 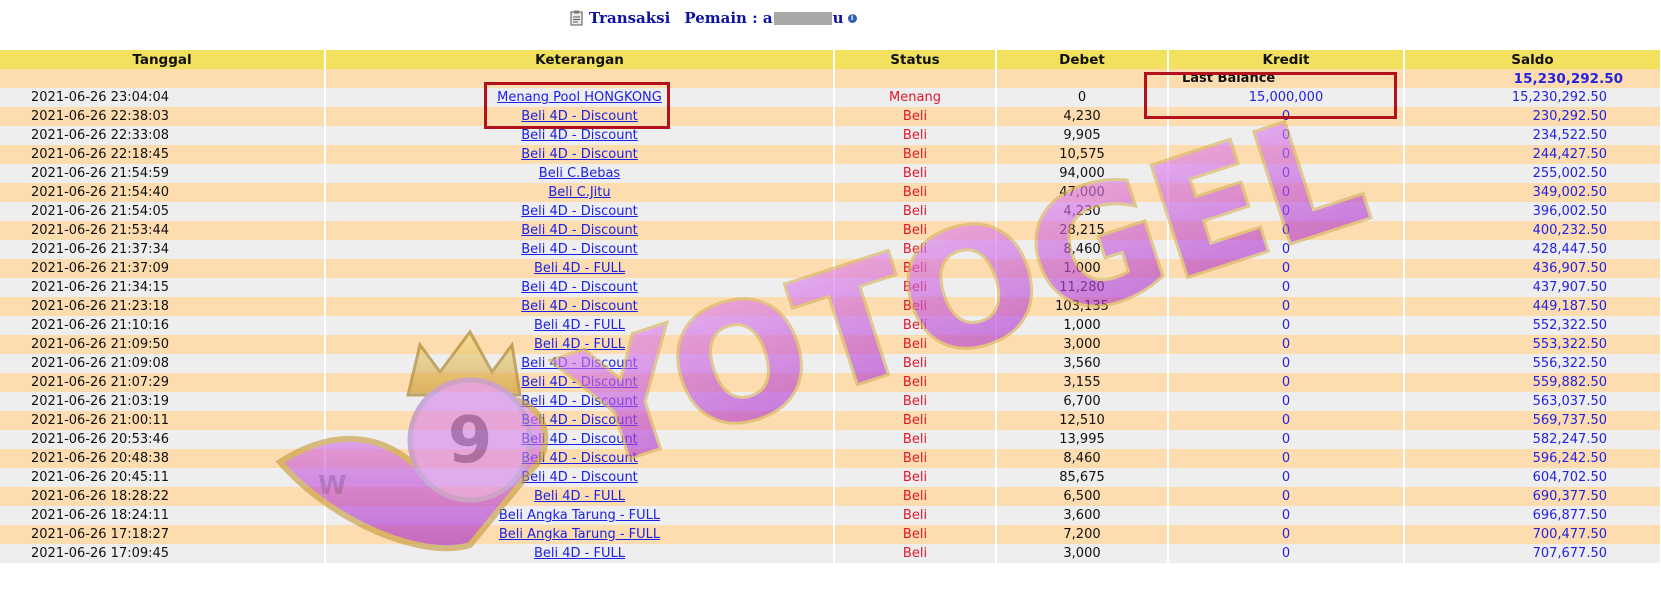 I want to click on transaction-saldo: 15,230,292.50, so click(x=1532, y=97).